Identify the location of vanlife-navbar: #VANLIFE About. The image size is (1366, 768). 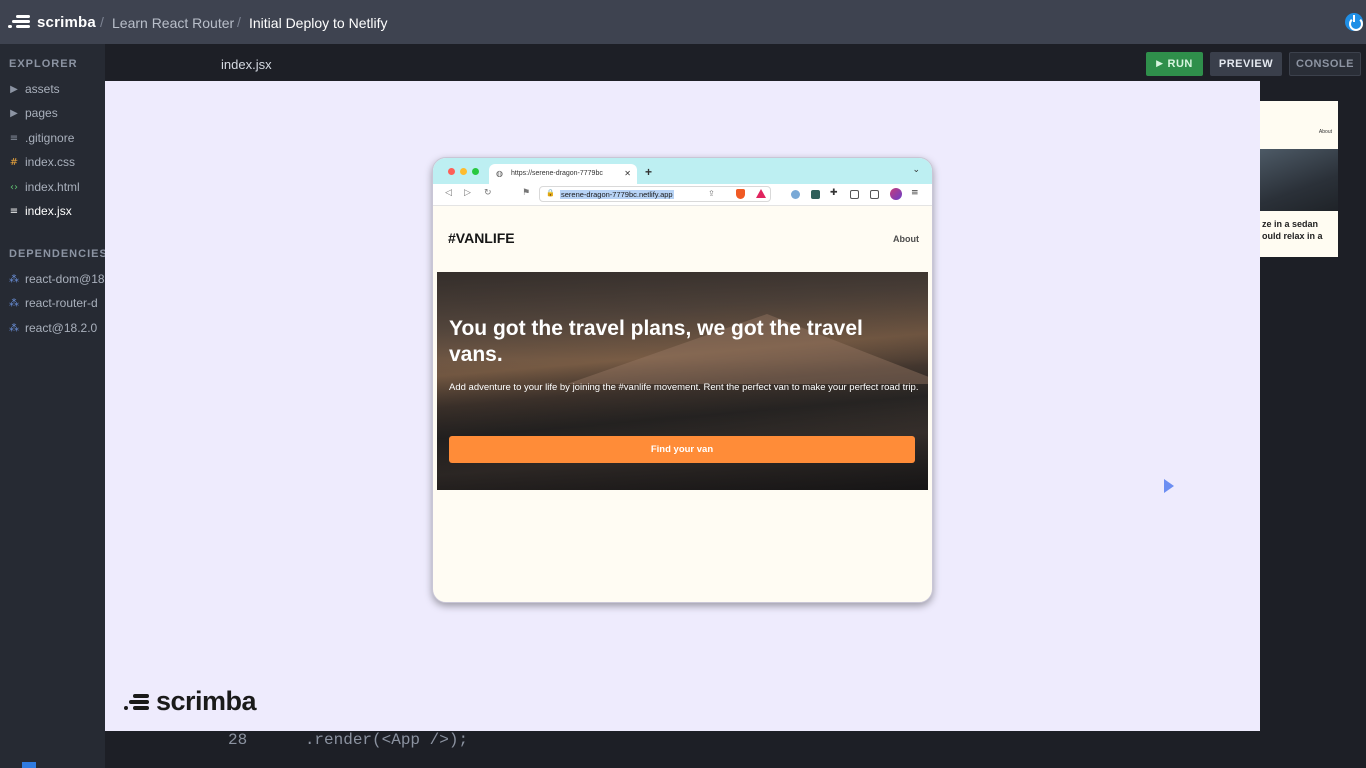
(682, 239).